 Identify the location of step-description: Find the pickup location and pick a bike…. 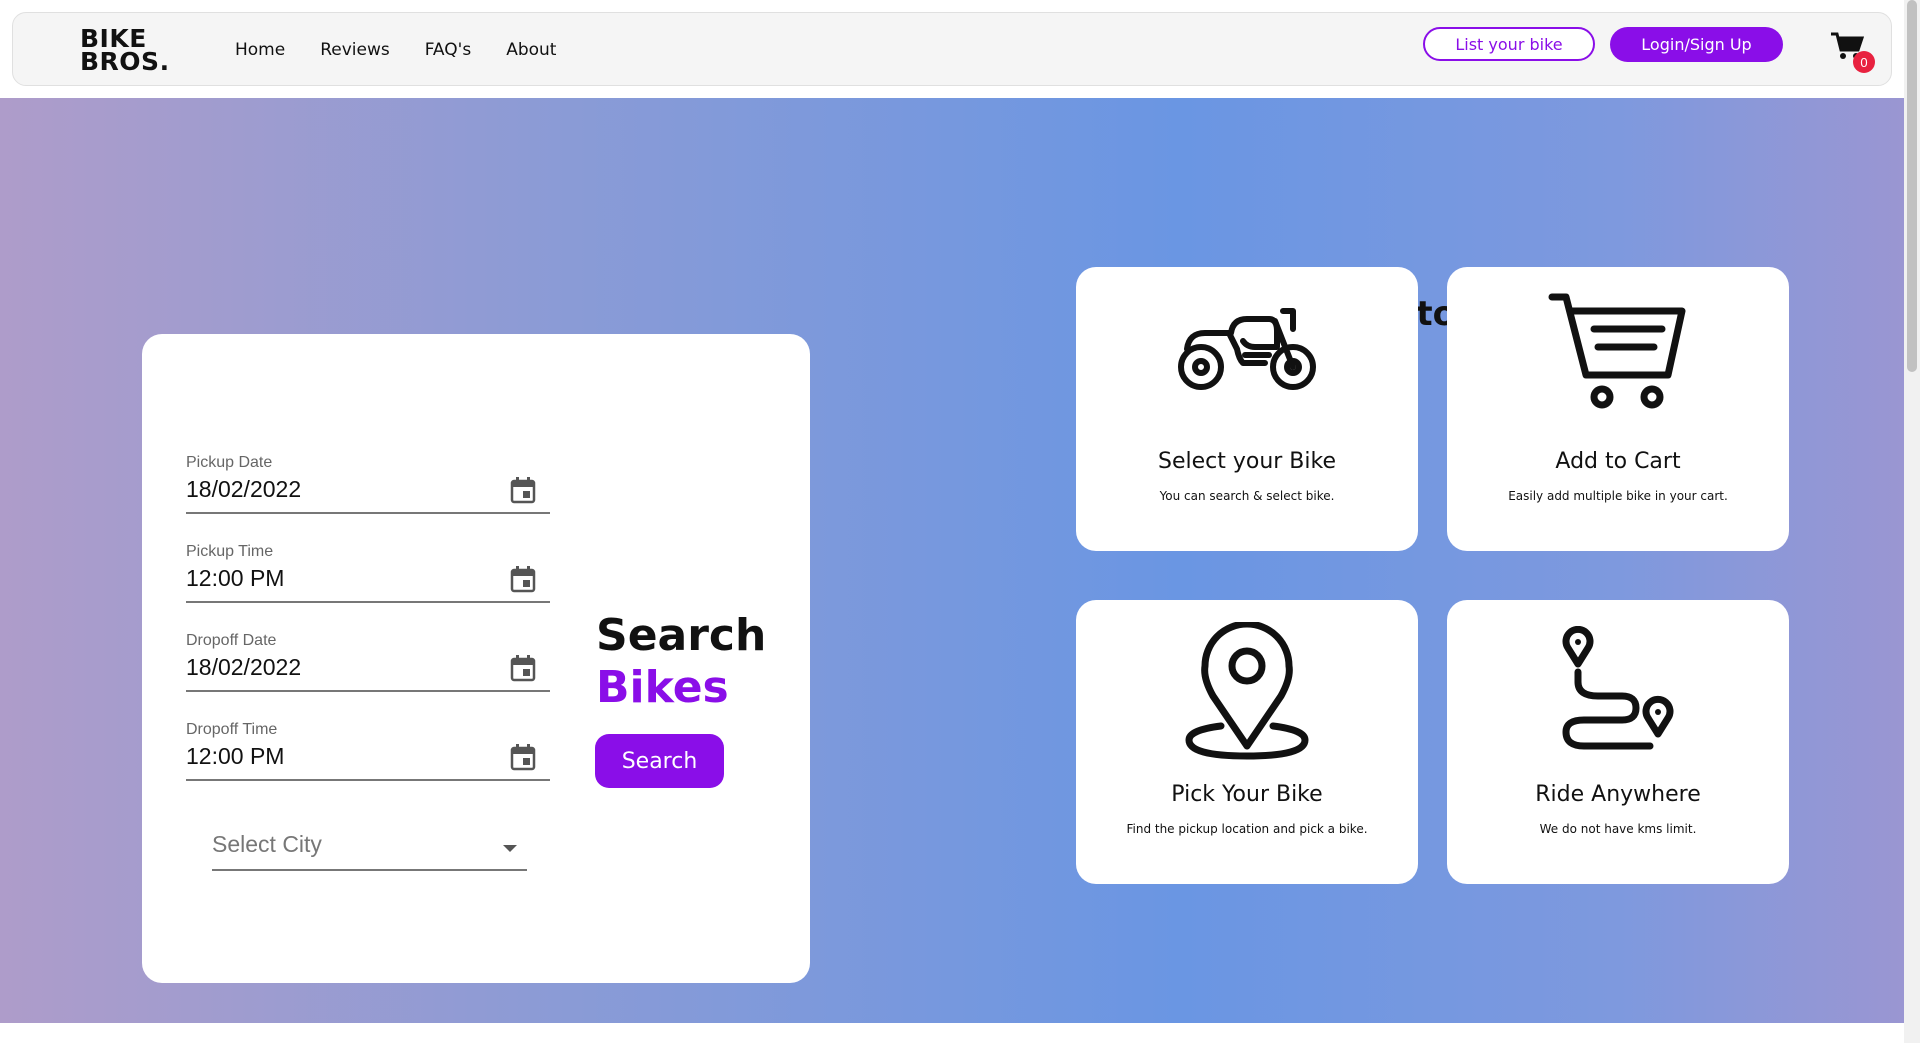
(1247, 829).